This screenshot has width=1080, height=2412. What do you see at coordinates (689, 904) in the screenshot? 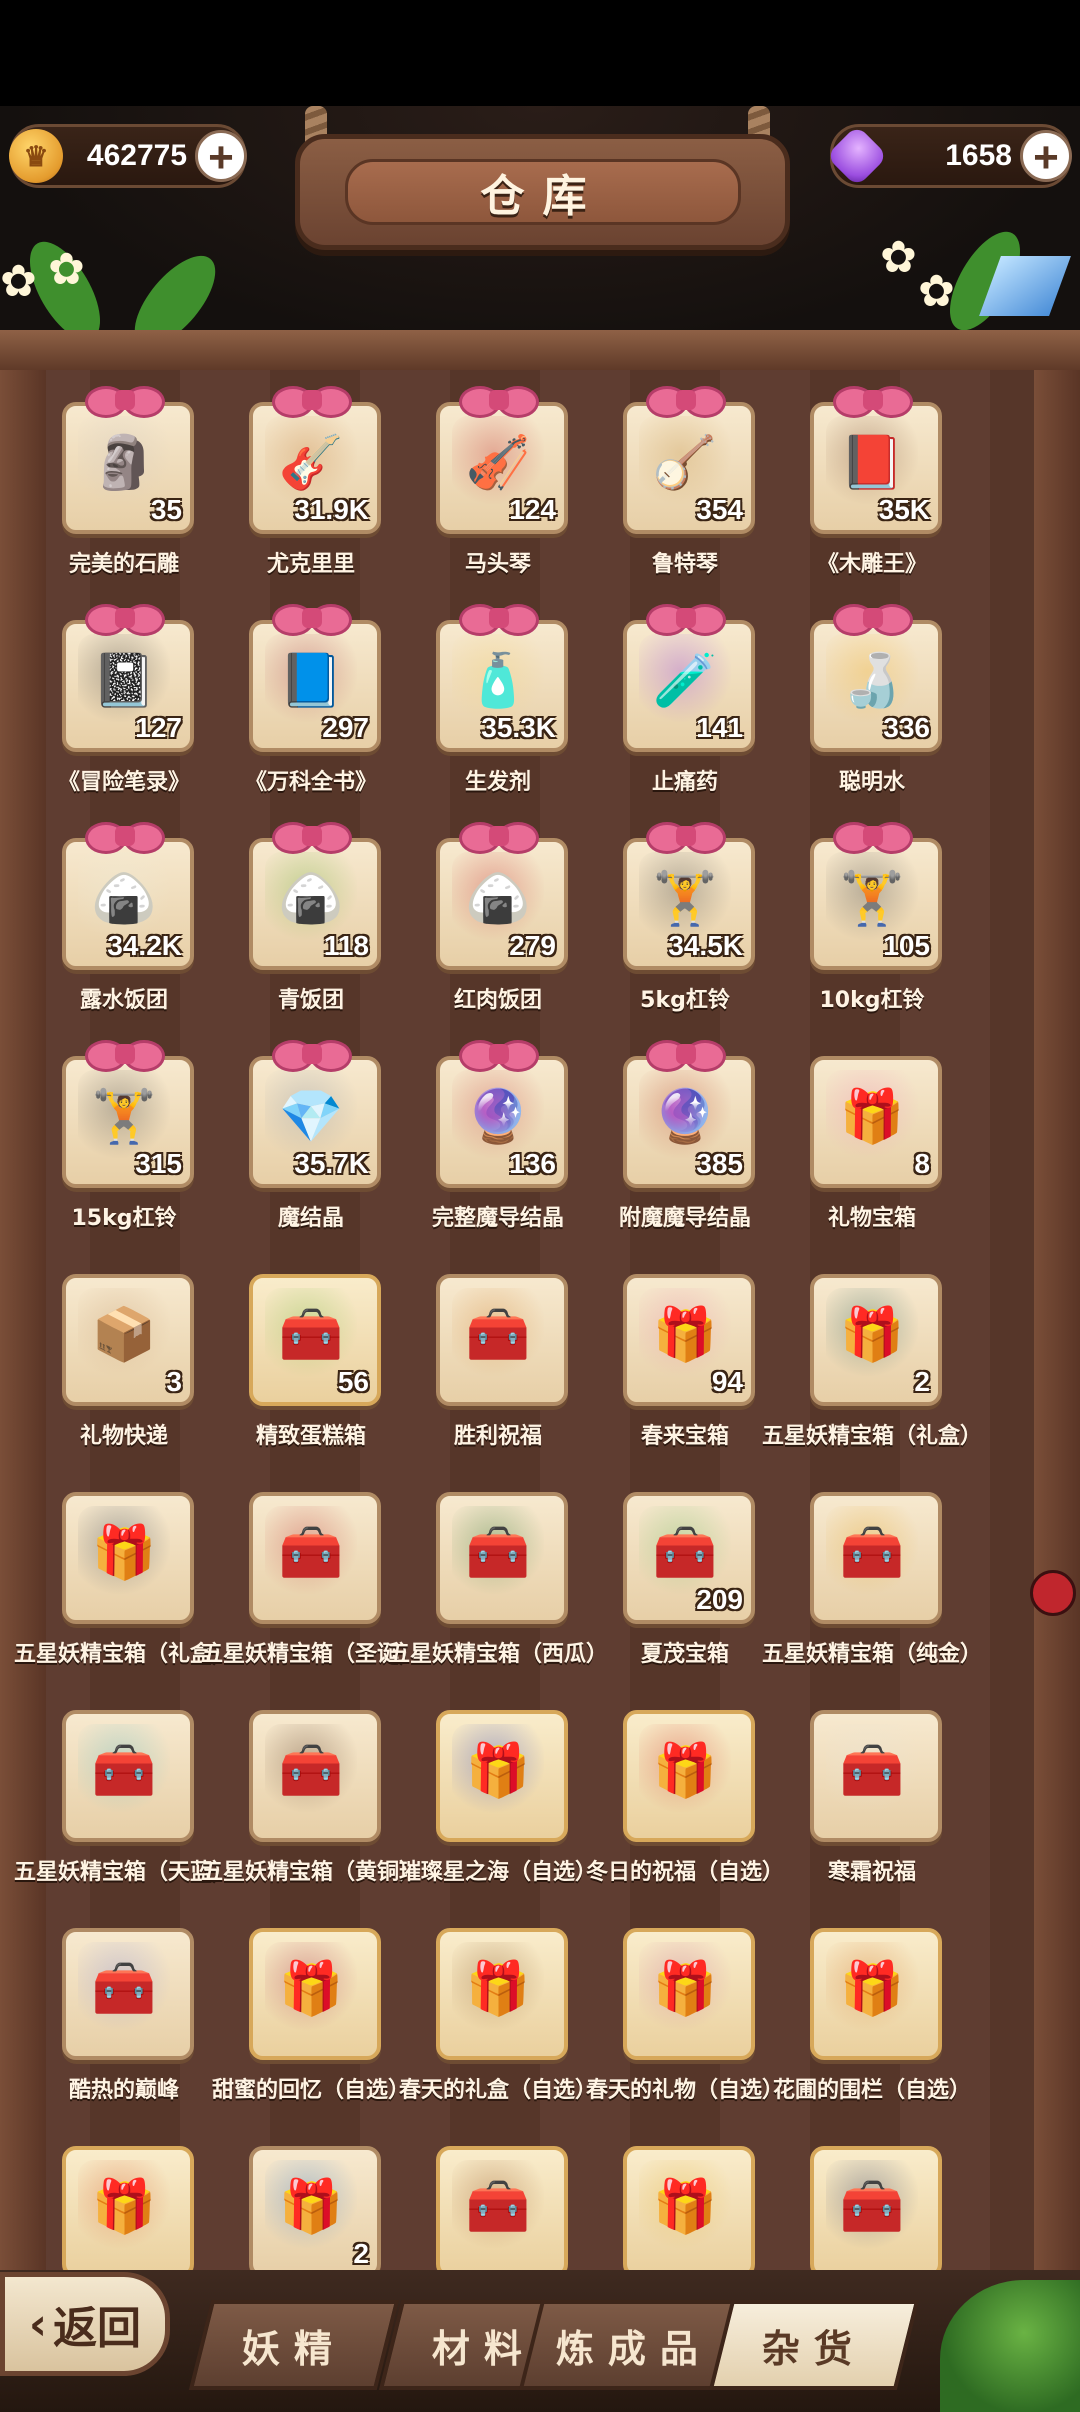
I see `item-slot: 🏋 34.5K` at bounding box center [689, 904].